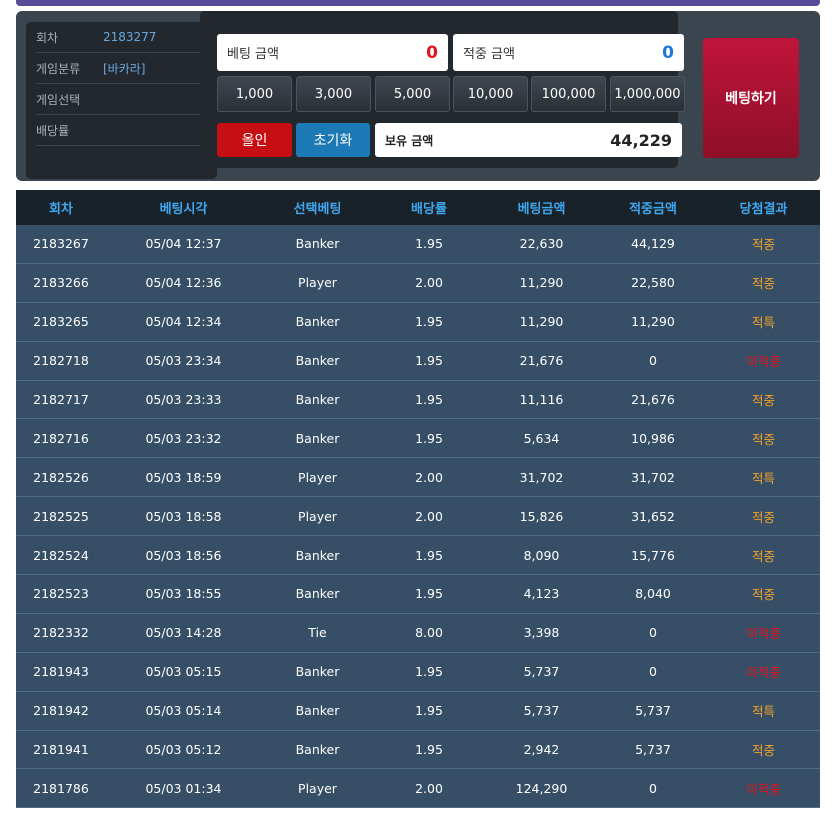  Describe the element at coordinates (183, 711) in the screenshot. I see `table-cell: 05/03 05:14` at that location.